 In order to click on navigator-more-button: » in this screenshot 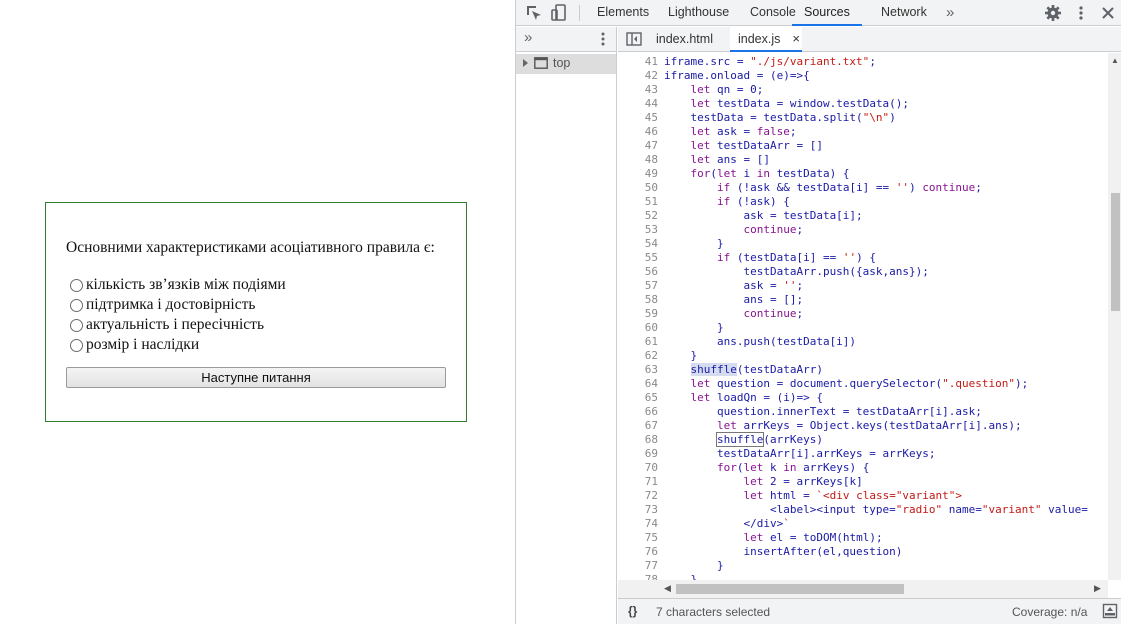, I will do `click(528, 37)`.